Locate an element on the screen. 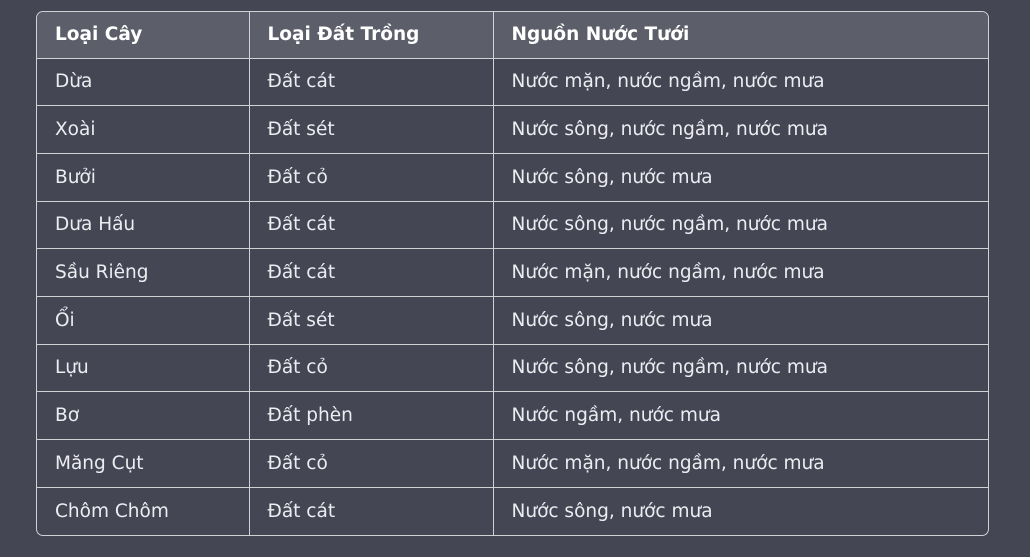  cell-plant-type: Sầu Riêng is located at coordinates (143, 272).